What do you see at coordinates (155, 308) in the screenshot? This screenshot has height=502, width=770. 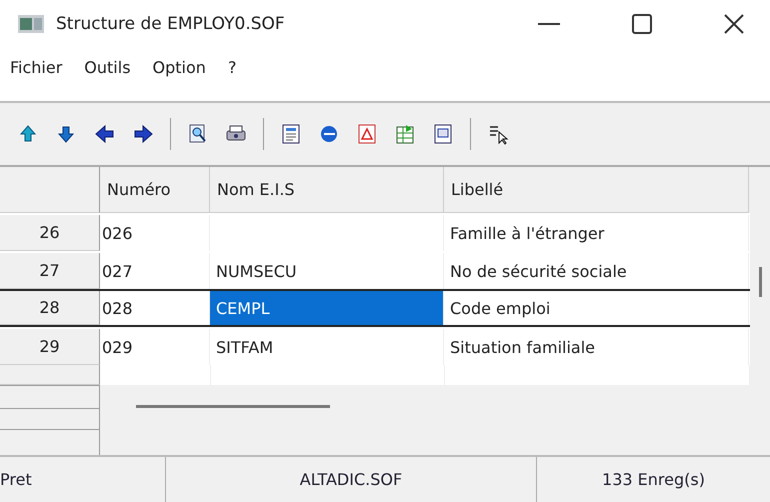 I see `table-cell: 028` at bounding box center [155, 308].